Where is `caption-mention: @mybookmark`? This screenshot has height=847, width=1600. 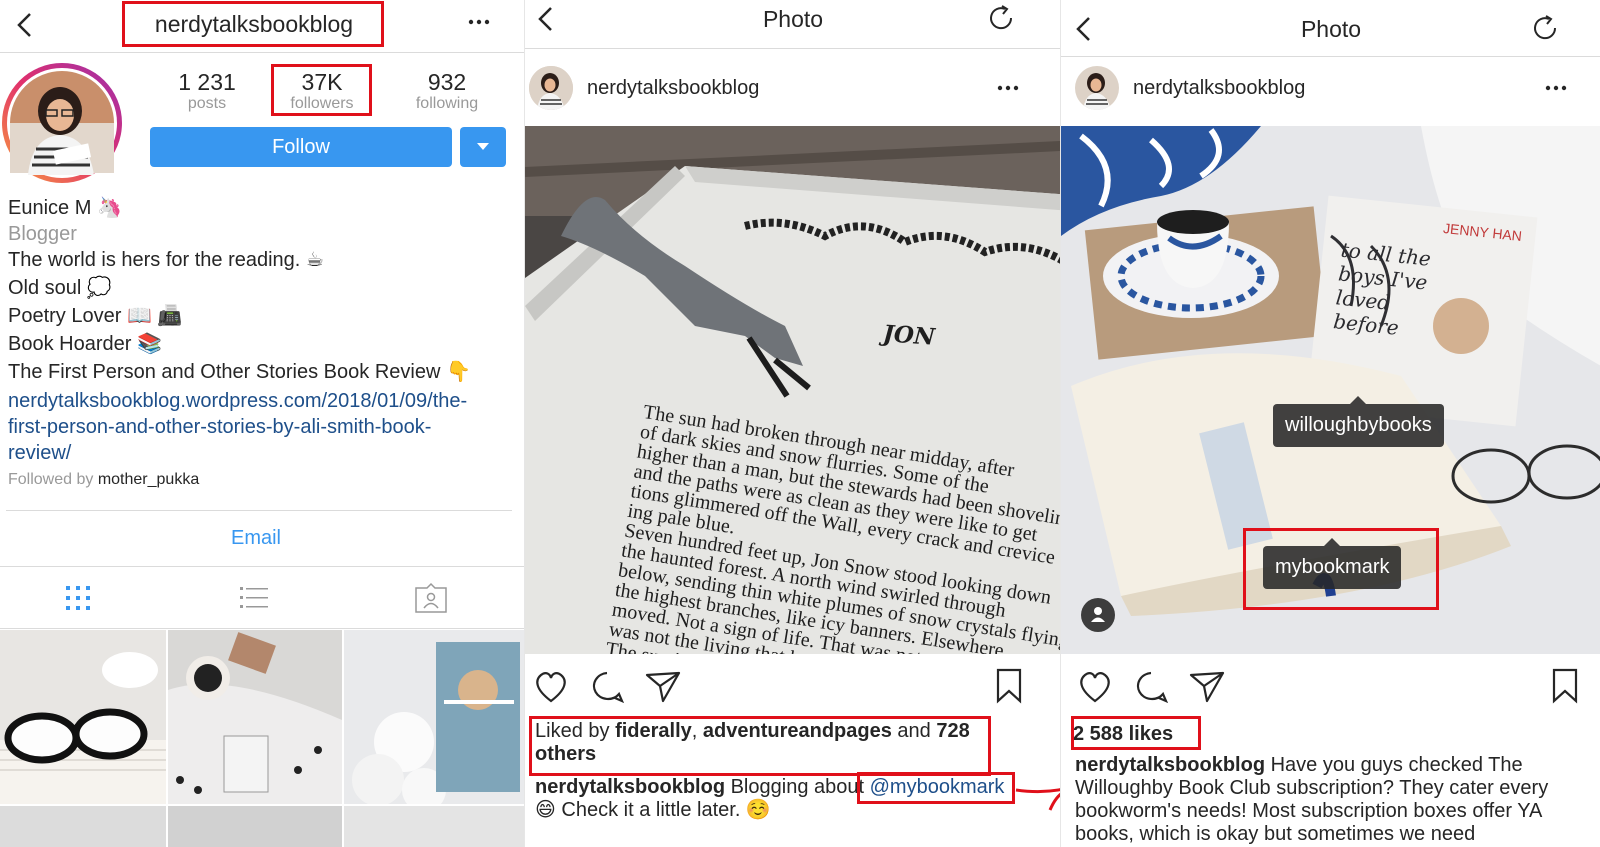
caption-mention: @mybookmark is located at coordinates (937, 787).